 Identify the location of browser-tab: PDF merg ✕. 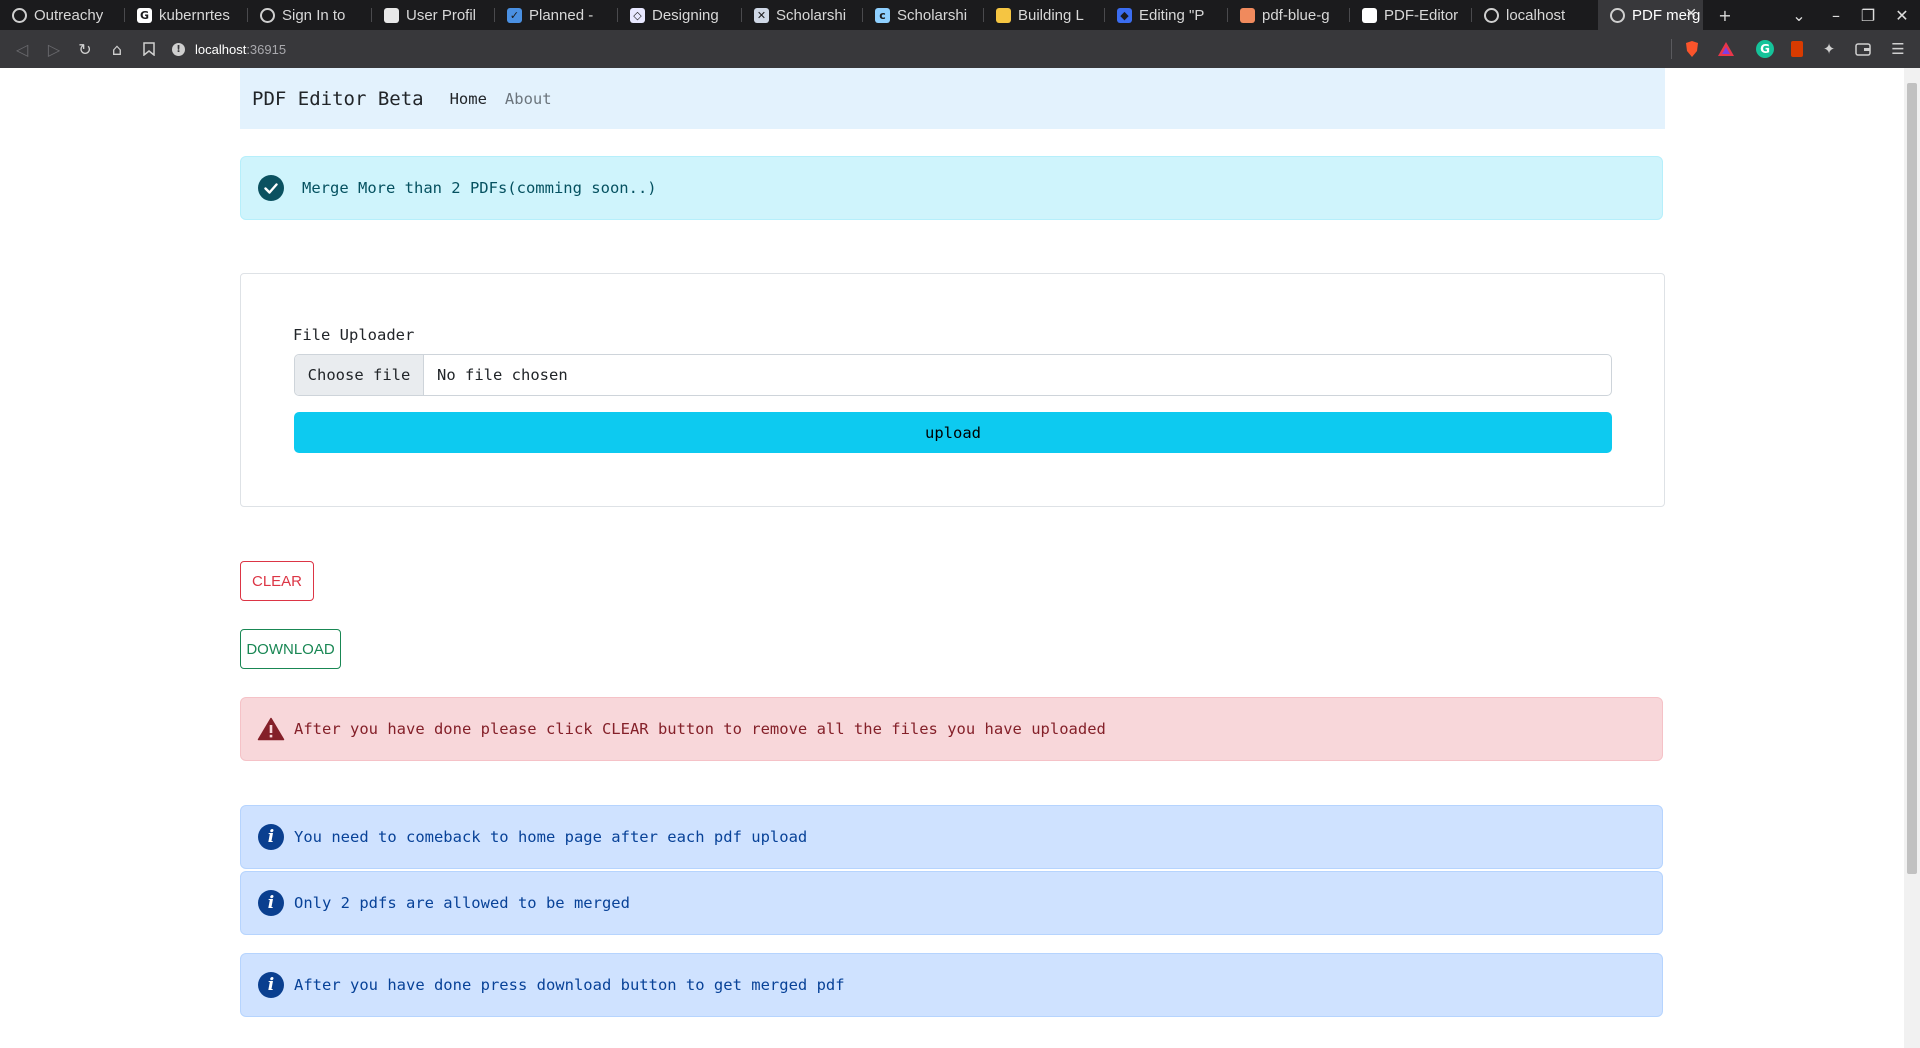
(1650, 15).